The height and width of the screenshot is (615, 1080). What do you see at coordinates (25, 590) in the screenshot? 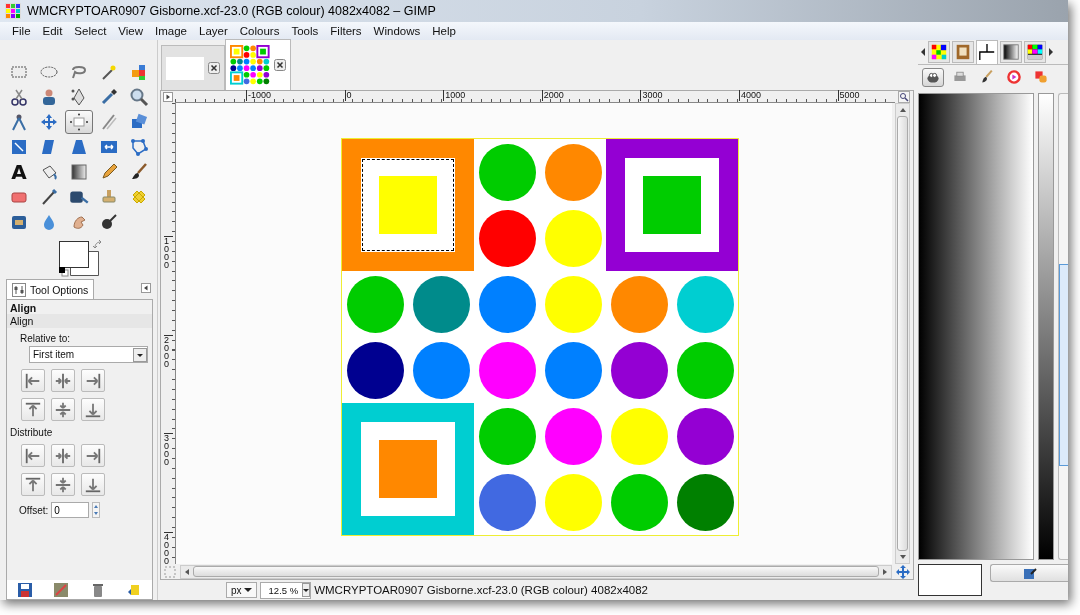
I see `save-icon` at bounding box center [25, 590].